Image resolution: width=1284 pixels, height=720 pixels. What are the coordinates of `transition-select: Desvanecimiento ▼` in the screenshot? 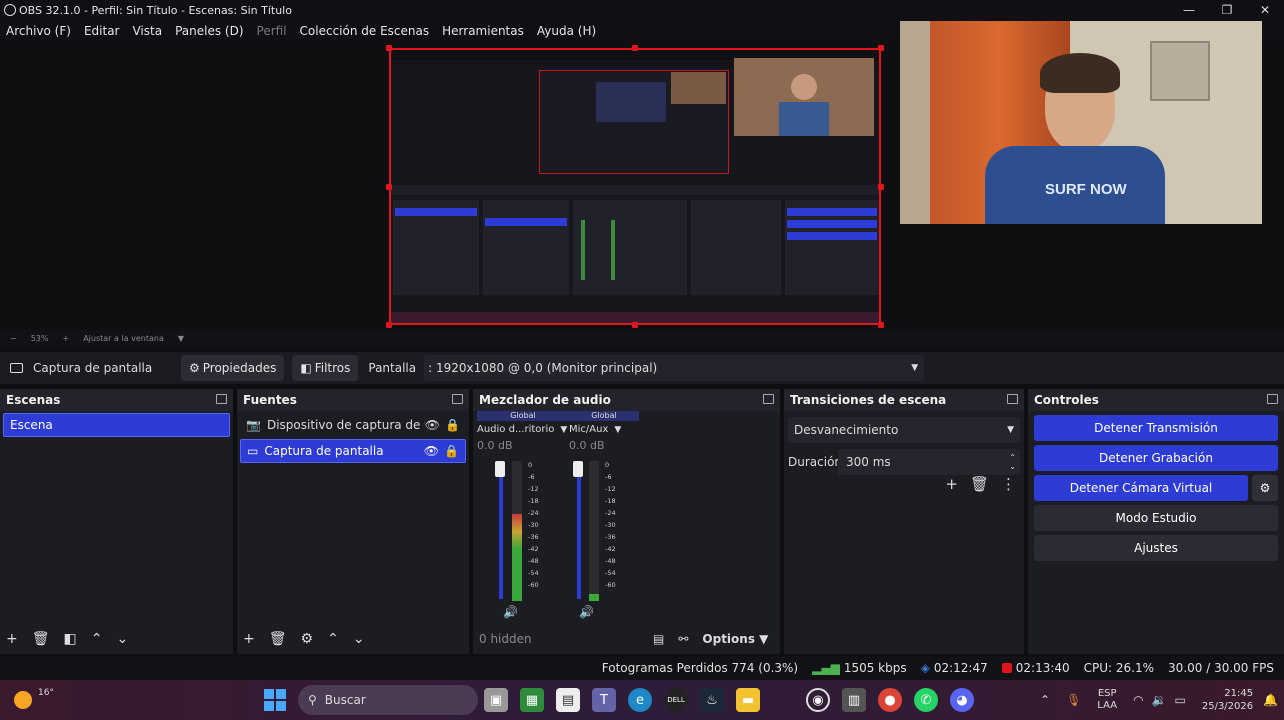 It's located at (904, 430).